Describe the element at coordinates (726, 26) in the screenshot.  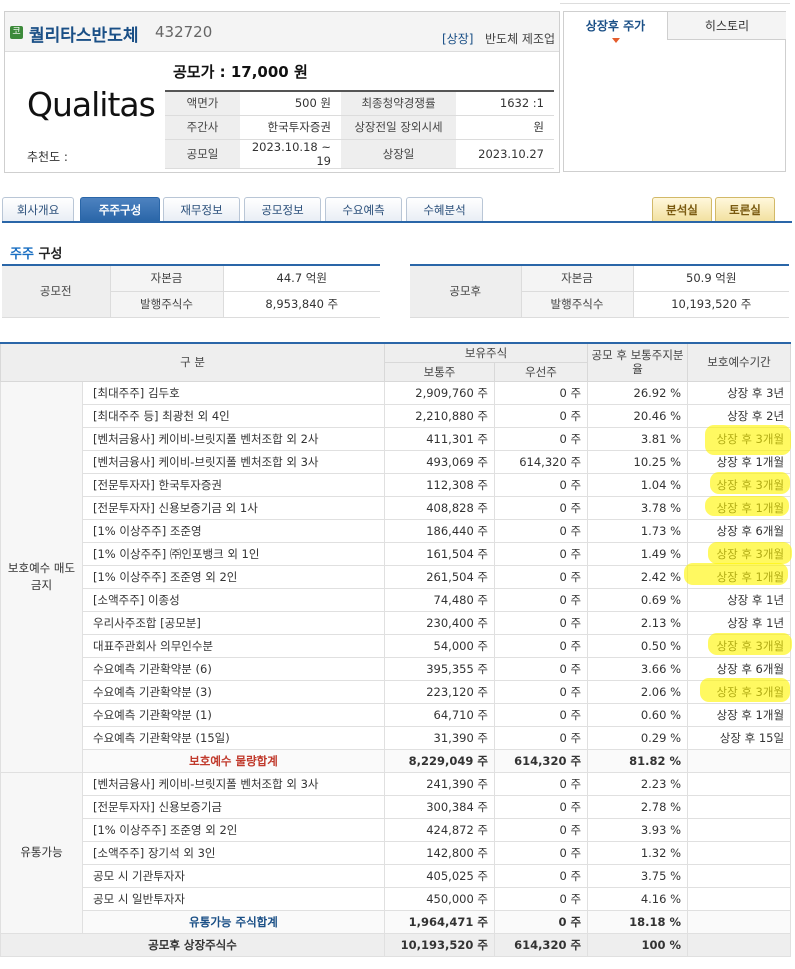
I see `tab-history: 히스토리` at that location.